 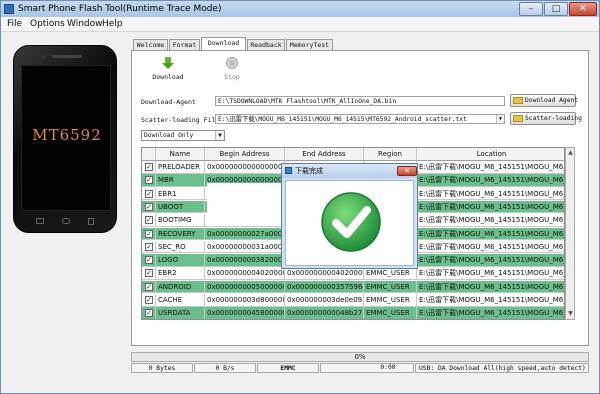 What do you see at coordinates (246, 313) in the screenshot?
I see `cell-begin-address: 0x0000000045800000` at bounding box center [246, 313].